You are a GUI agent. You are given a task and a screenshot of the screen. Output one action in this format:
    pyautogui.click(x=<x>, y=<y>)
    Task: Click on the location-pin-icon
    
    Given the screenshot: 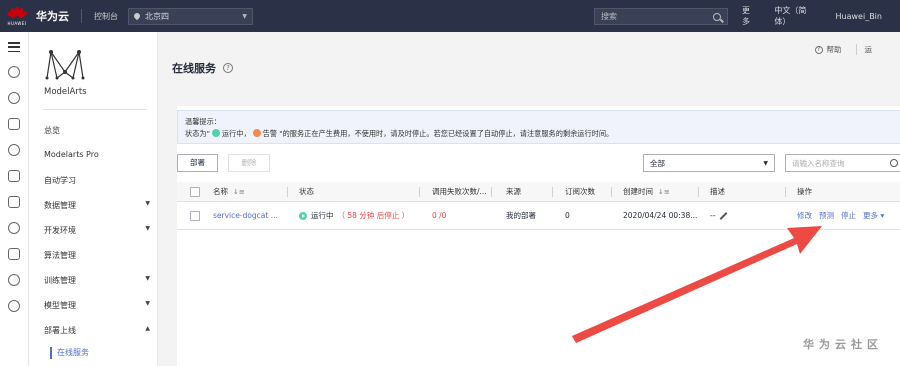 What is the action you would take?
    pyautogui.click(x=137, y=16)
    